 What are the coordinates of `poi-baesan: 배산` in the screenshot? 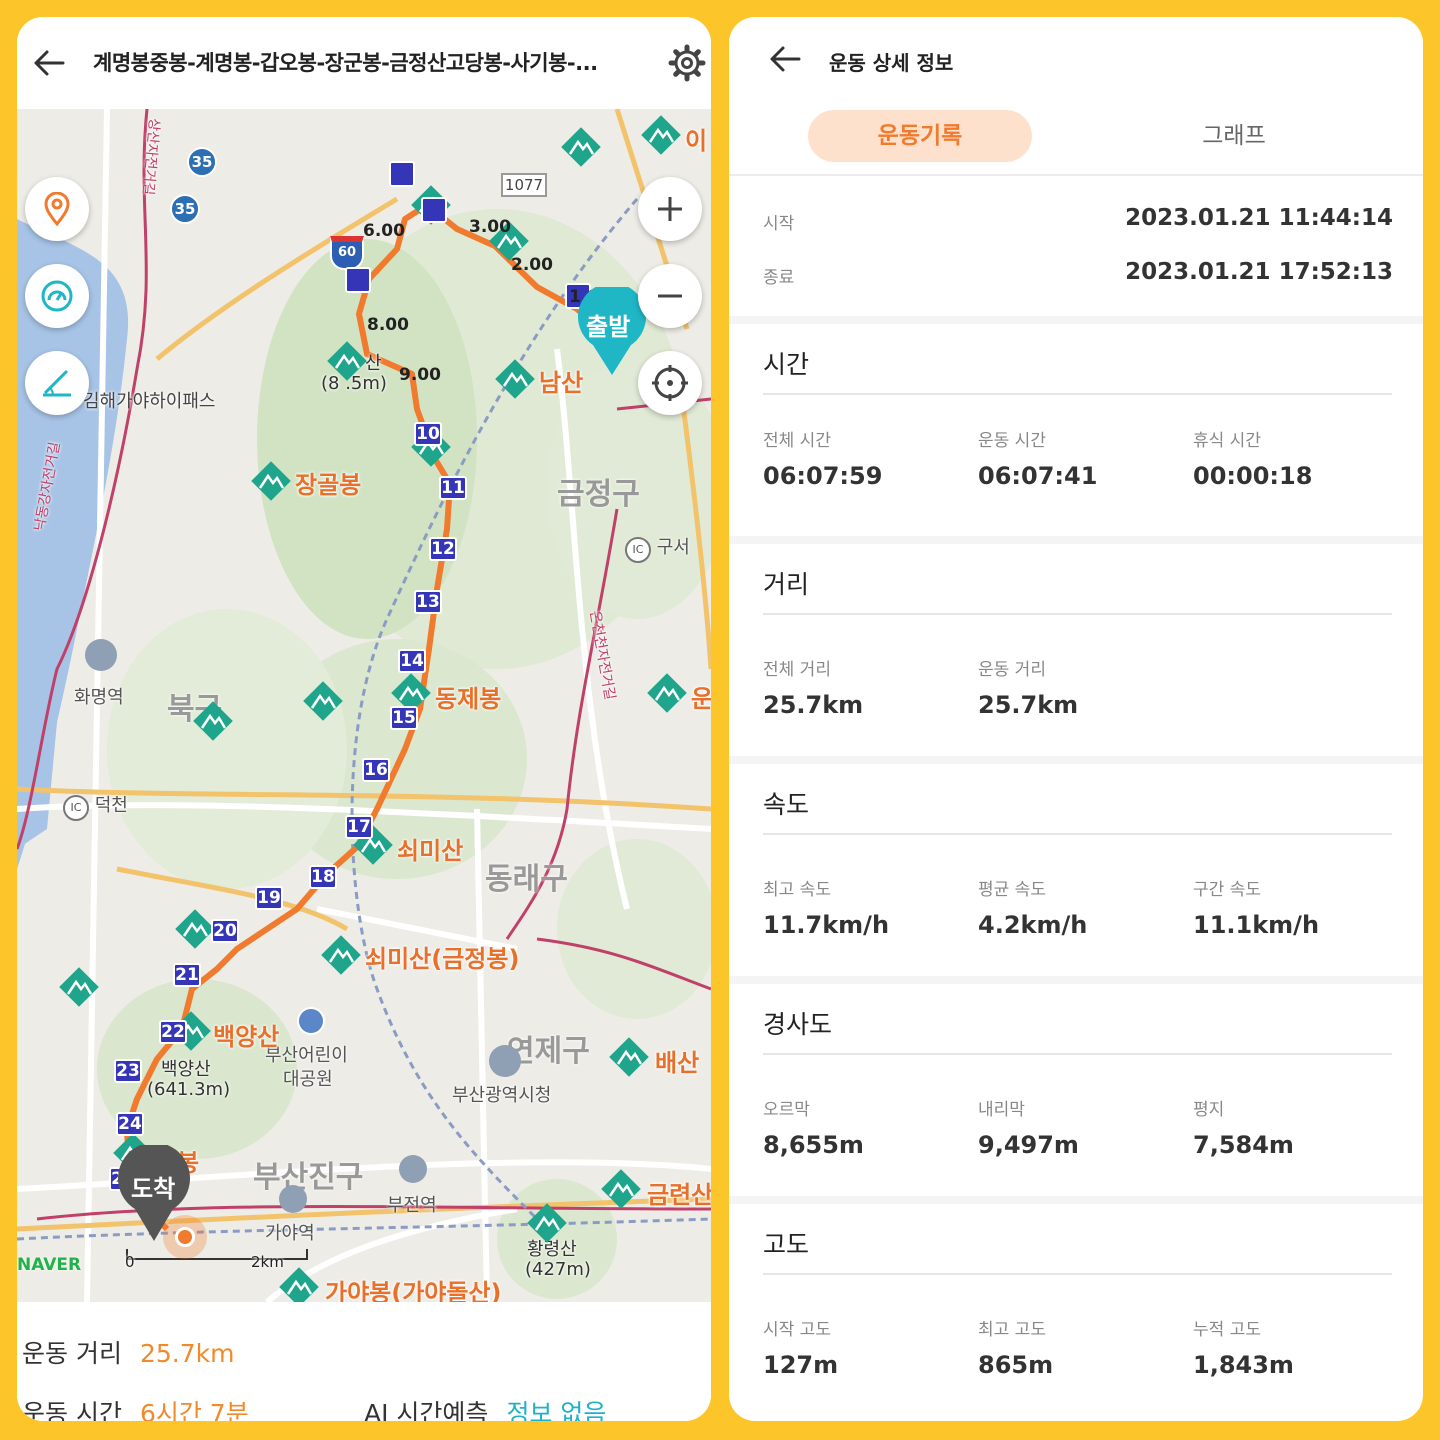 It's located at (677, 1060).